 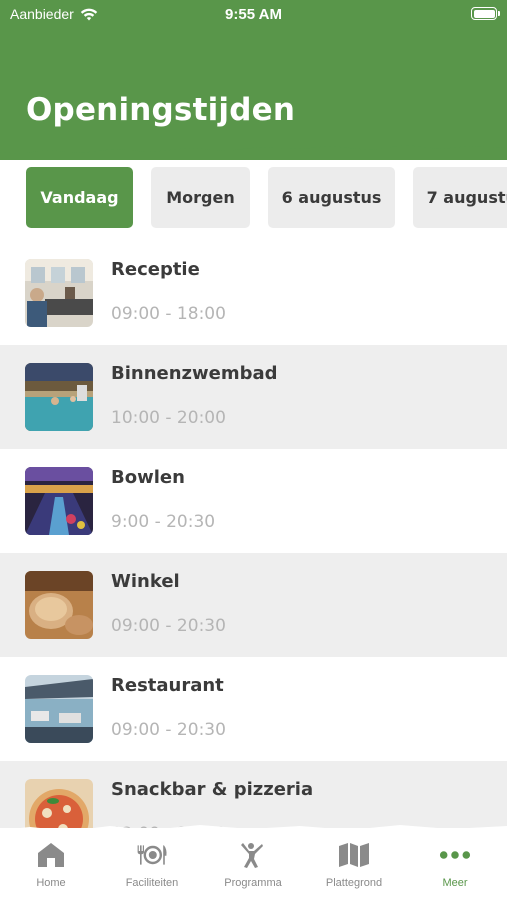 I want to click on home-icon, so click(x=51, y=855).